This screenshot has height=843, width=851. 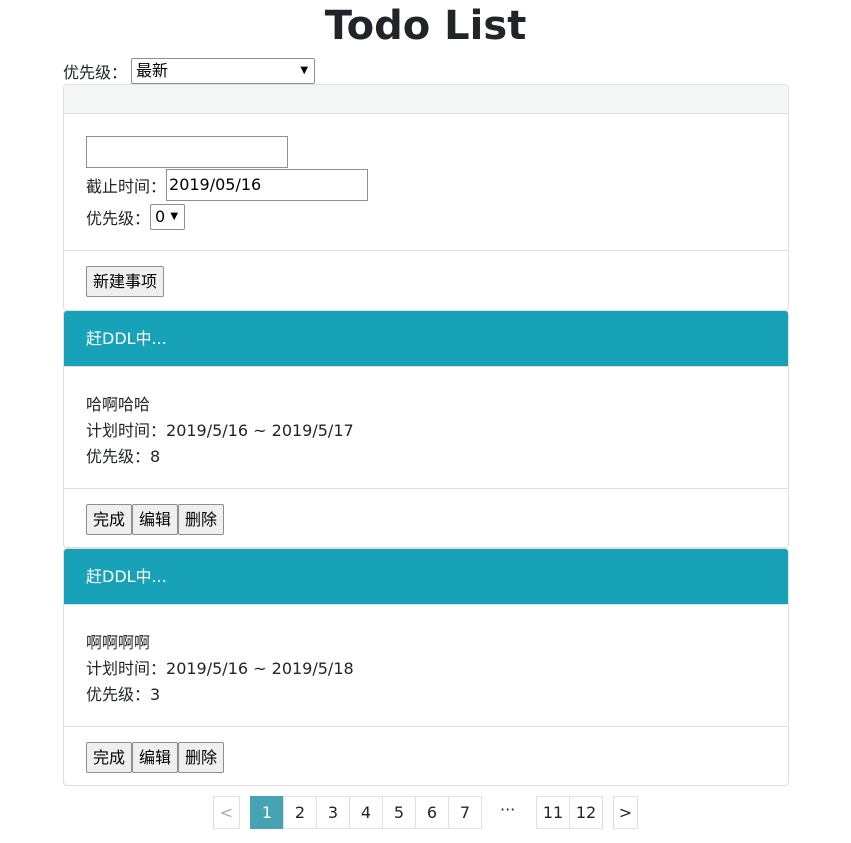 What do you see at coordinates (260, 430) in the screenshot?
I see `task-time-range: 2019/5/16 ~ 2019/5/17` at bounding box center [260, 430].